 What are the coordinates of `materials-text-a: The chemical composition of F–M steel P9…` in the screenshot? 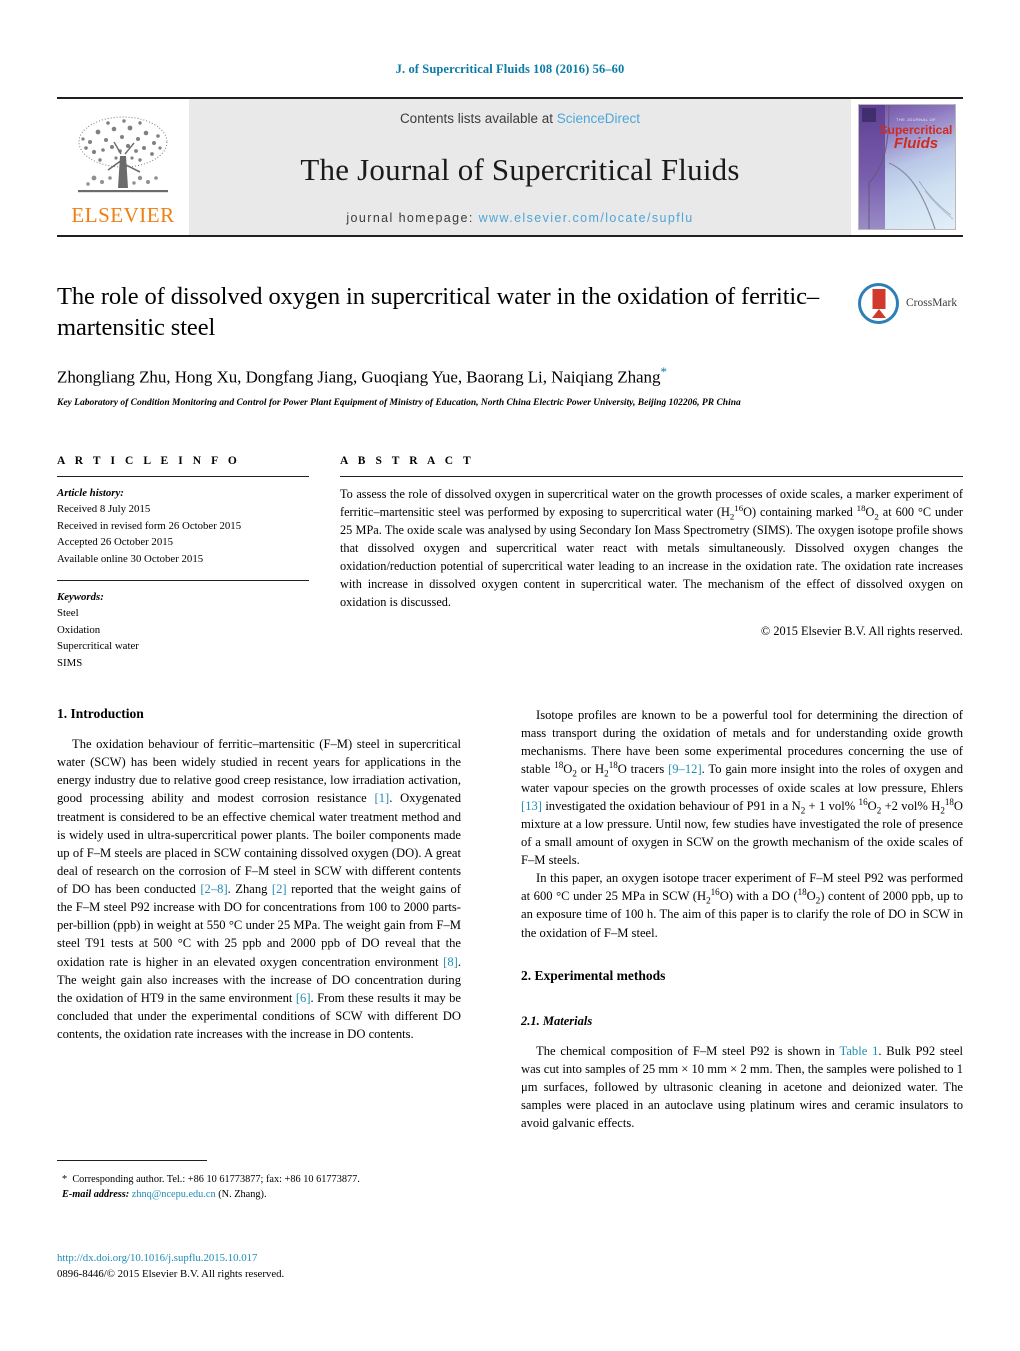 It's located at (688, 1050).